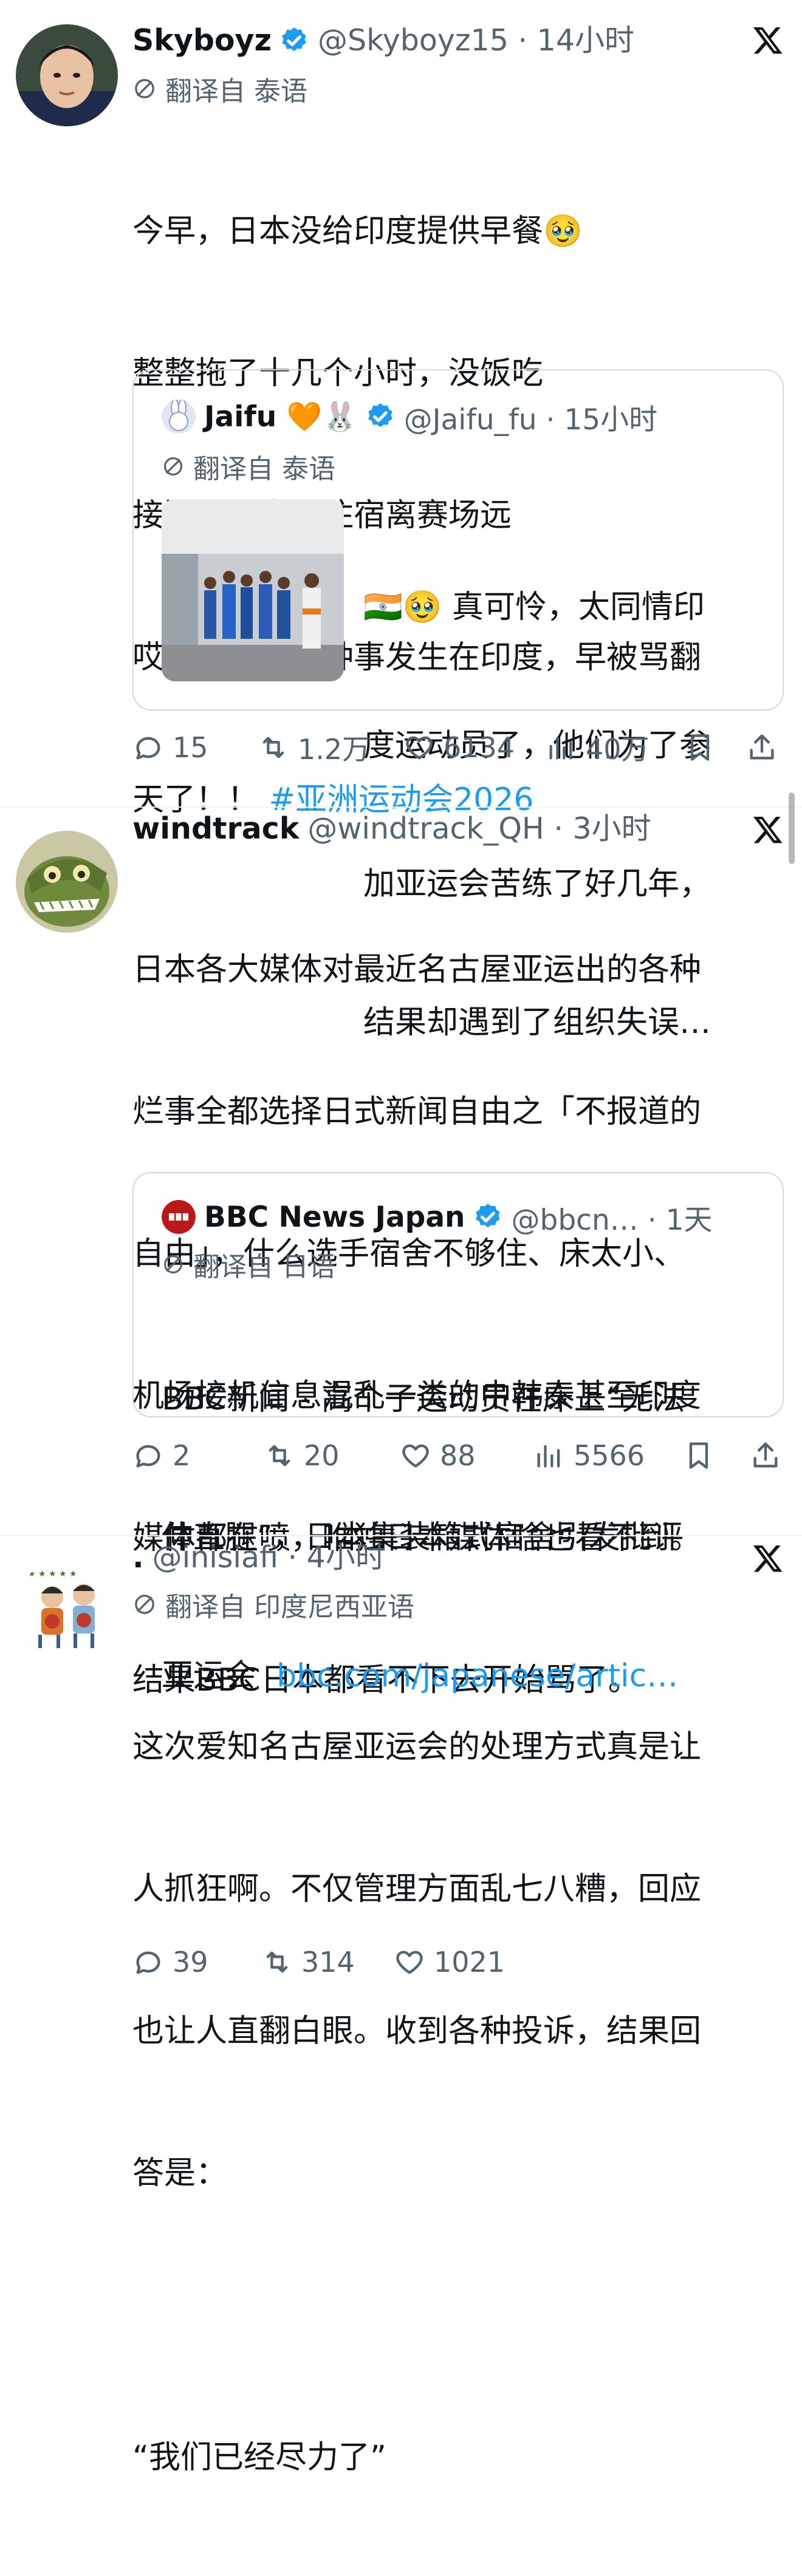 The height and width of the screenshot is (2576, 802). What do you see at coordinates (417, 1889) in the screenshot?
I see `text-line: 人抓狂啊。不仅管理方面乱七八糟，回应` at bounding box center [417, 1889].